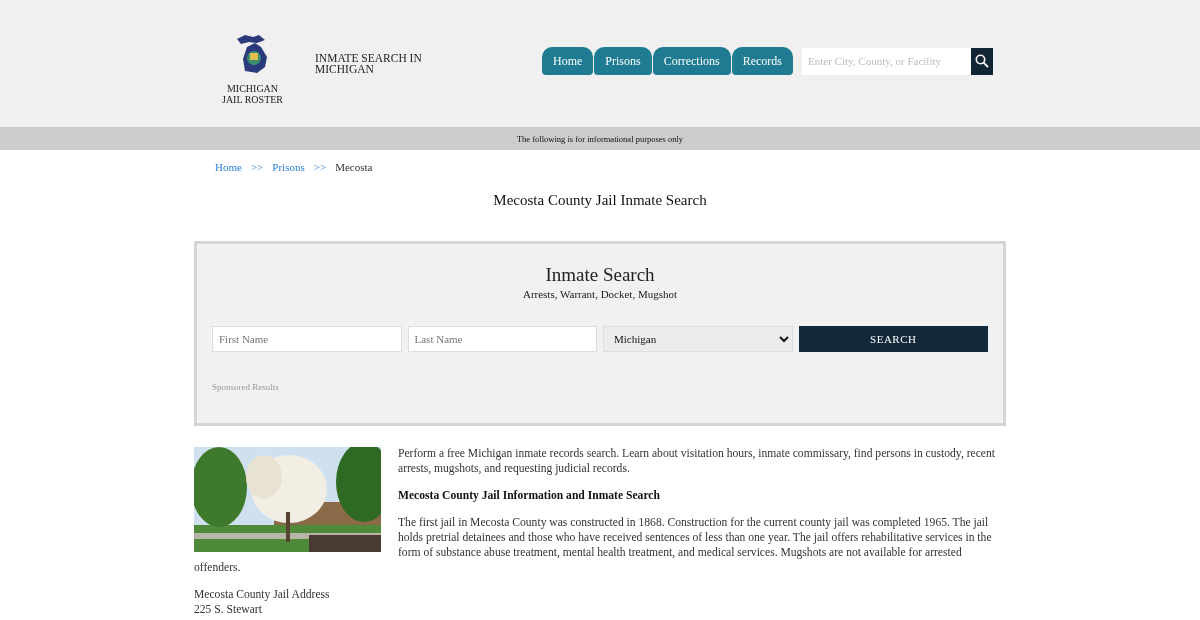 This screenshot has width=1200, height=620. I want to click on name-field: Last Name, so click(502, 339).